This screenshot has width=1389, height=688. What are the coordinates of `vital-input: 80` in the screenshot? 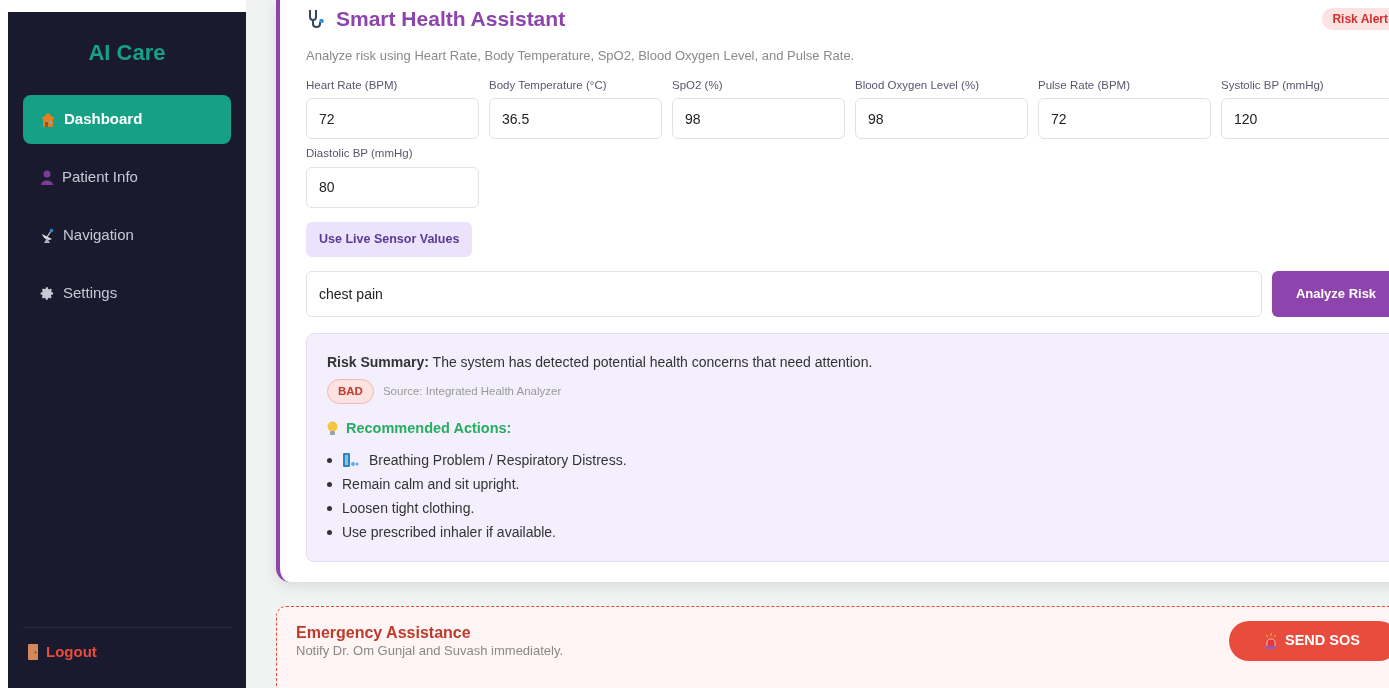 It's located at (392, 187).